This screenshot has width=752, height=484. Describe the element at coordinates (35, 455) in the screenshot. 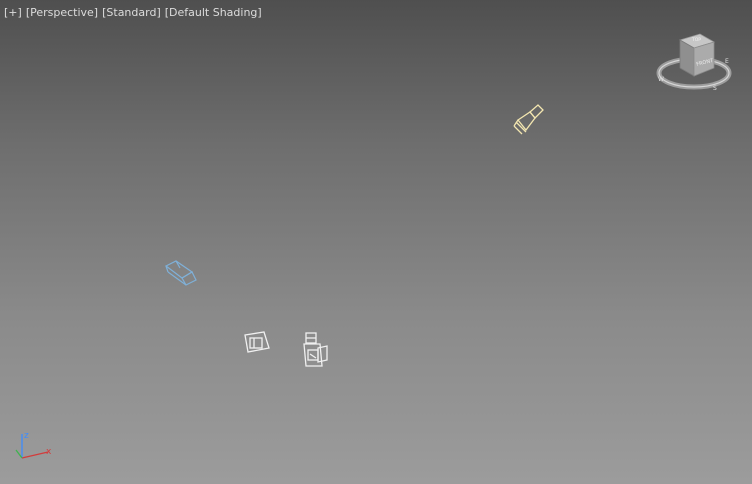

I see `x-axis-line` at that location.